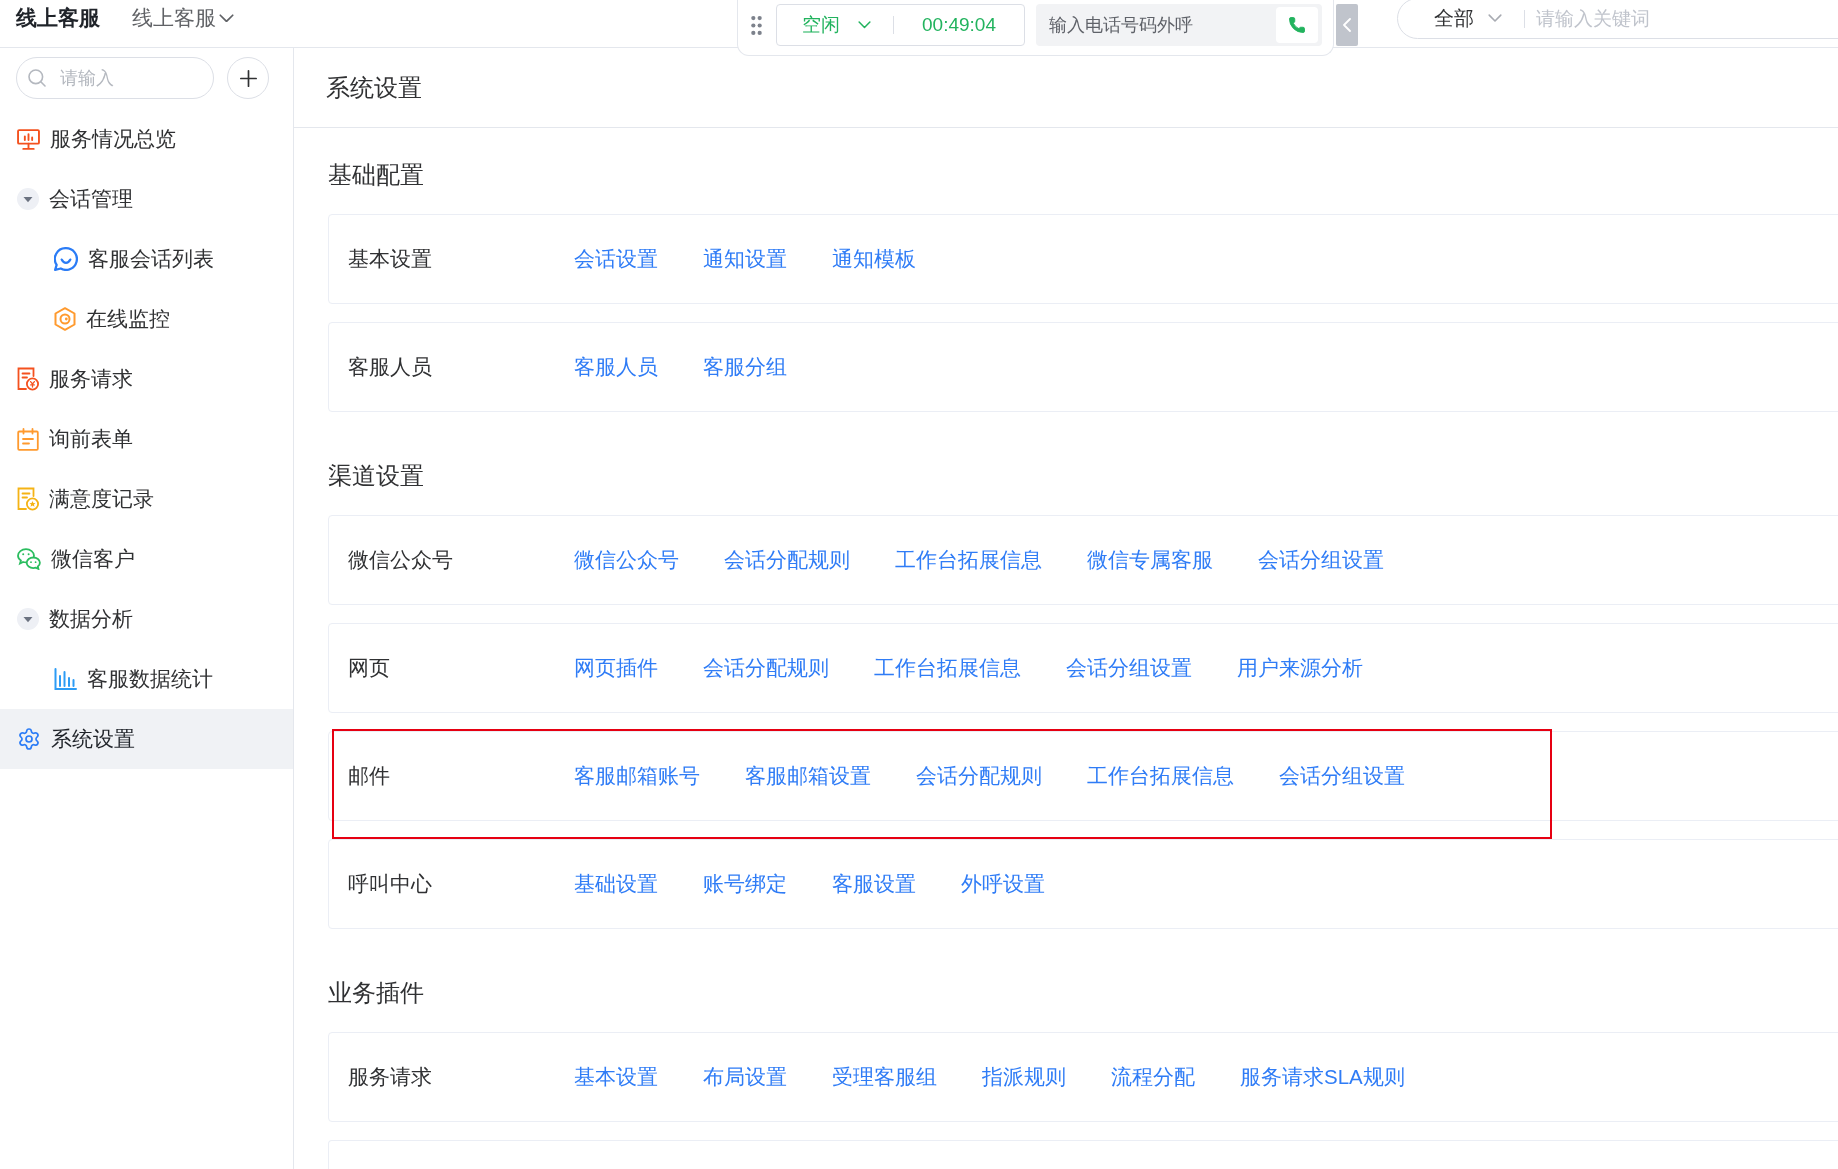 The image size is (1838, 1169). Describe the element at coordinates (374, 88) in the screenshot. I see `page-title: 系统设置` at that location.